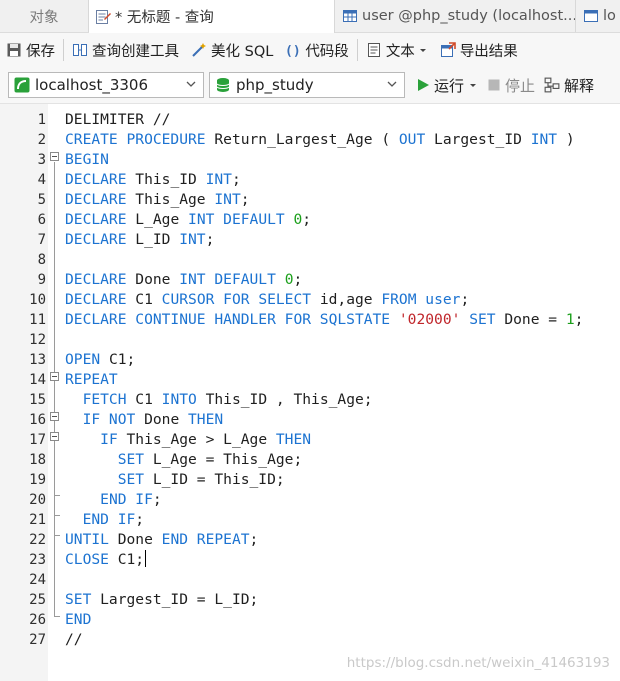 The width and height of the screenshot is (620, 681). I want to click on sql-token: L_ID = This_ID;, so click(214, 479).